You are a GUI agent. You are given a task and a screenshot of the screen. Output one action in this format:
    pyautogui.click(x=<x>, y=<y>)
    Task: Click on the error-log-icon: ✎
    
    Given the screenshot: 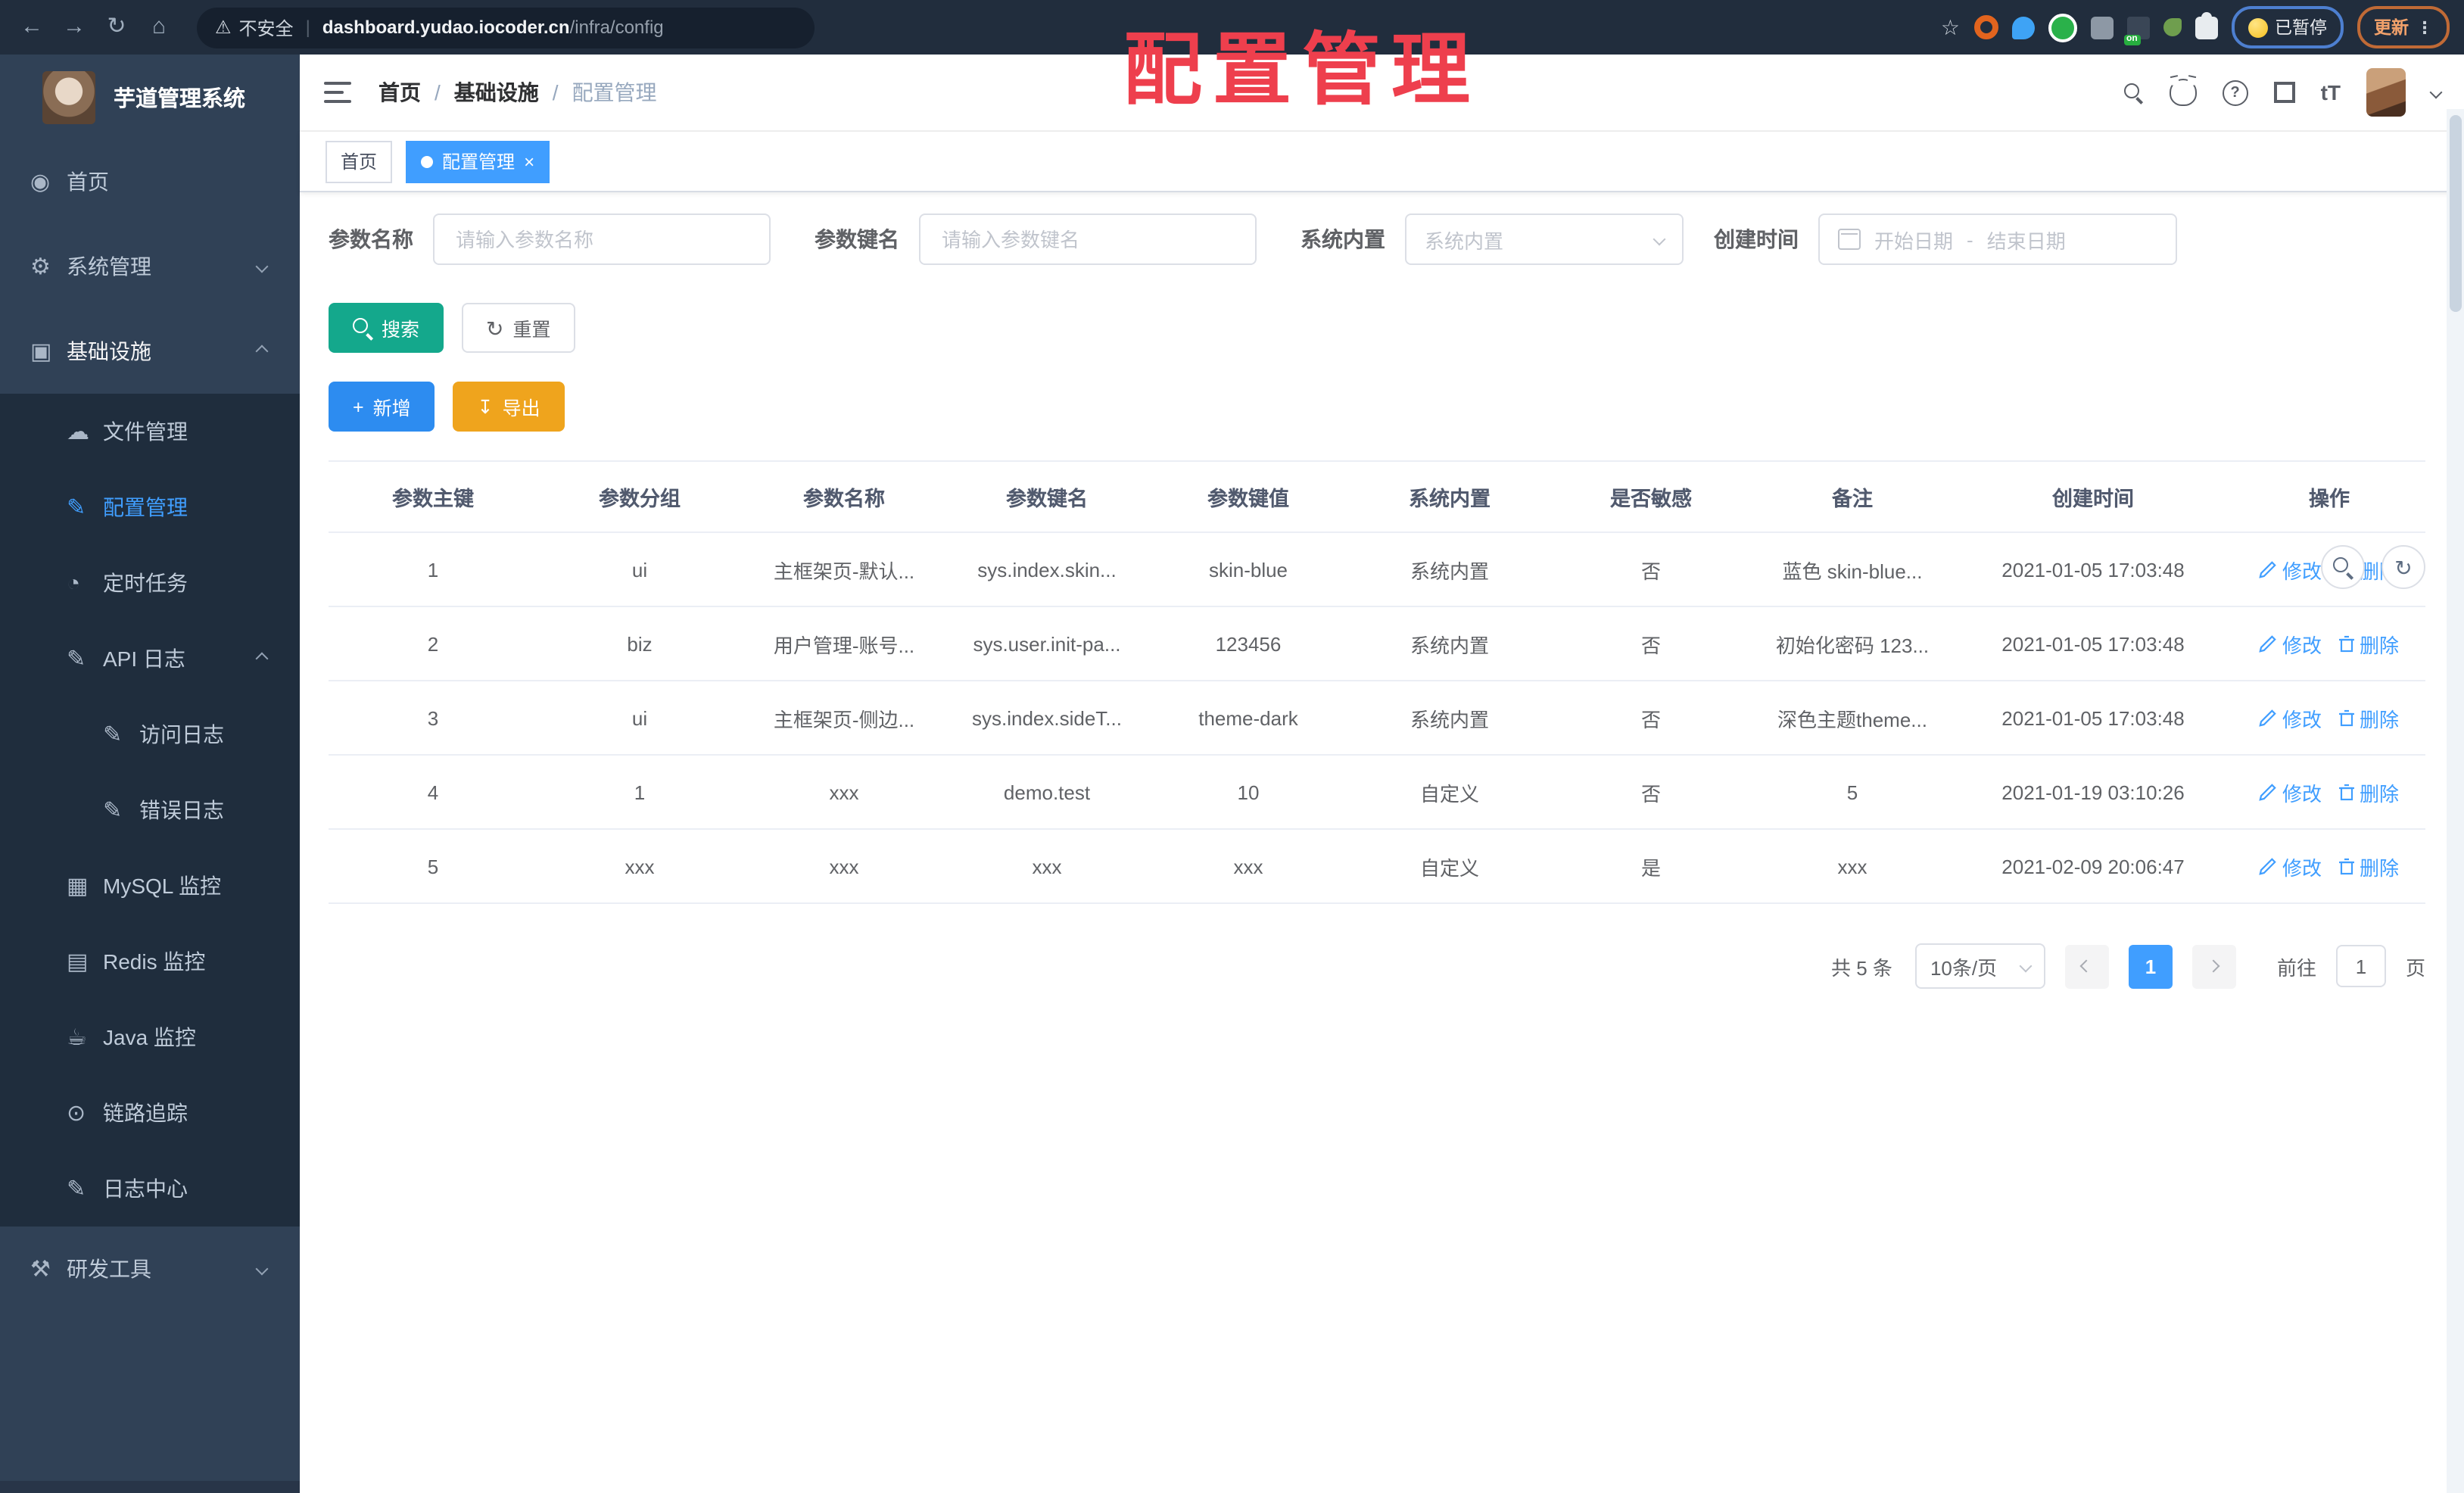 What is the action you would take?
    pyautogui.click(x=113, y=811)
    